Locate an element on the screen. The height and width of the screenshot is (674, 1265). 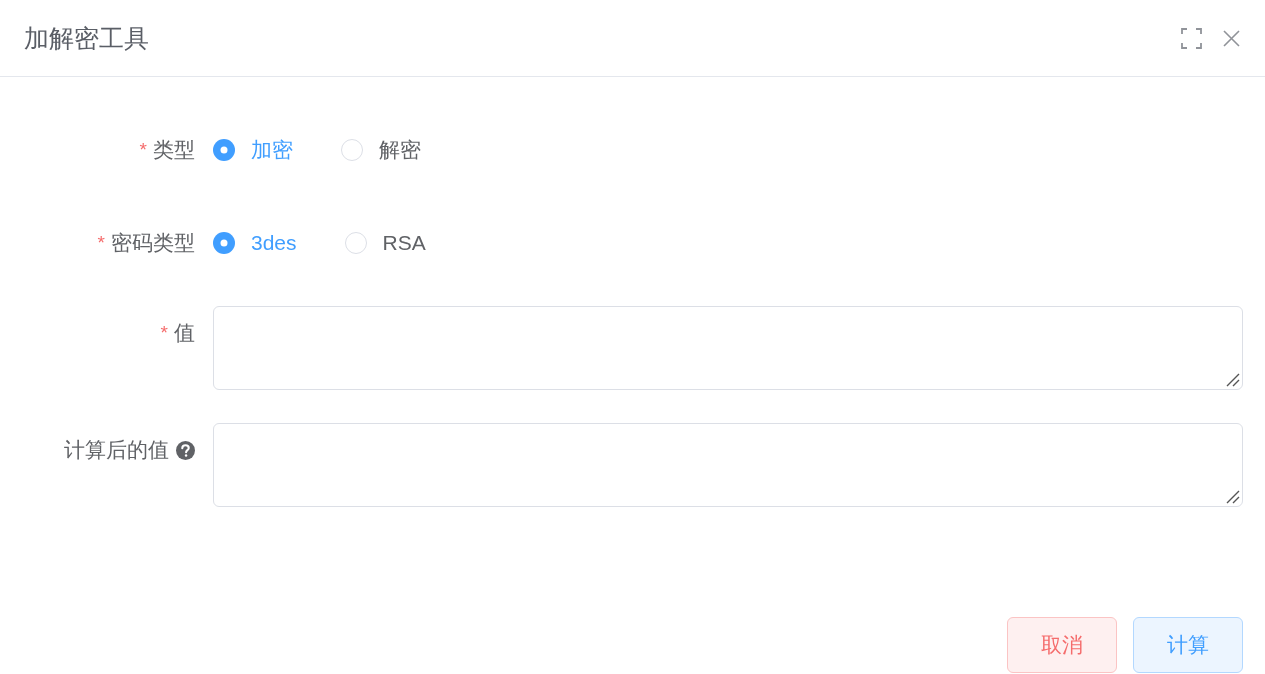
radio-option: 3des is located at coordinates (255, 243).